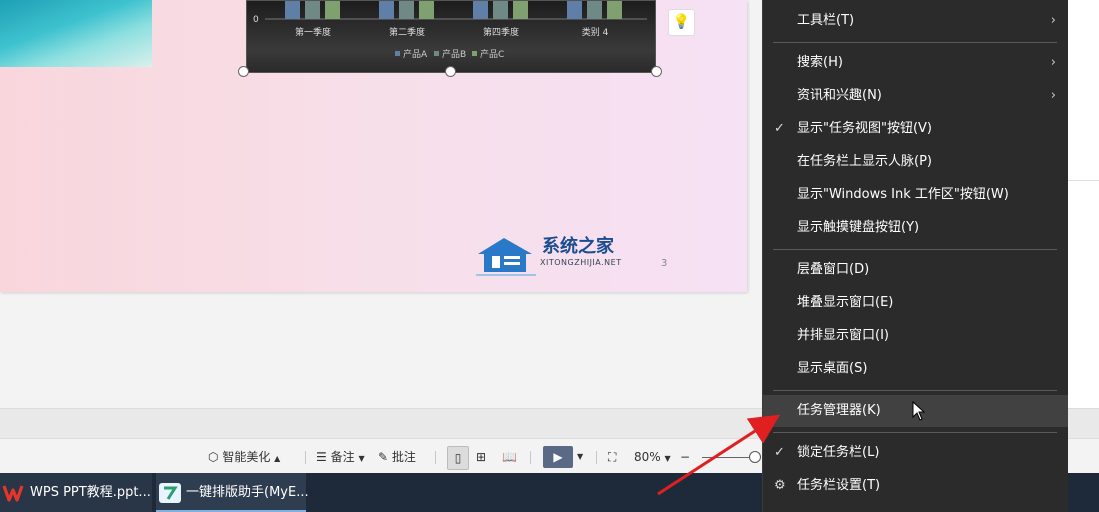 Image resolution: width=1099 pixels, height=512 pixels. Describe the element at coordinates (685, 457) in the screenshot. I see `zoom-out-button: −` at that location.